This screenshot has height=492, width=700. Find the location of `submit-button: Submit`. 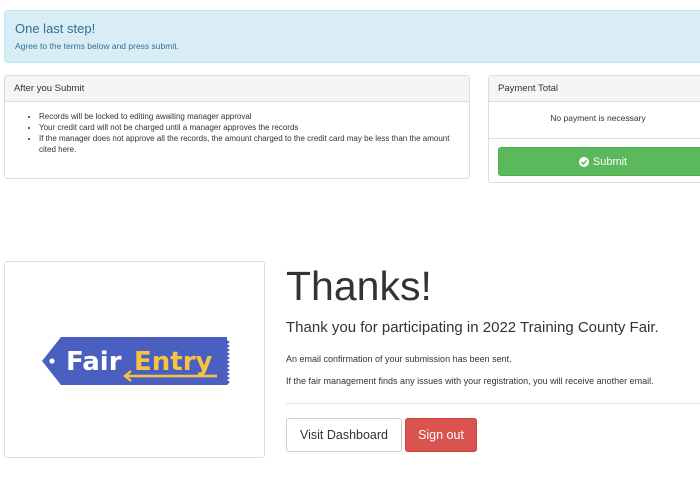

submit-button: Submit is located at coordinates (599, 161).